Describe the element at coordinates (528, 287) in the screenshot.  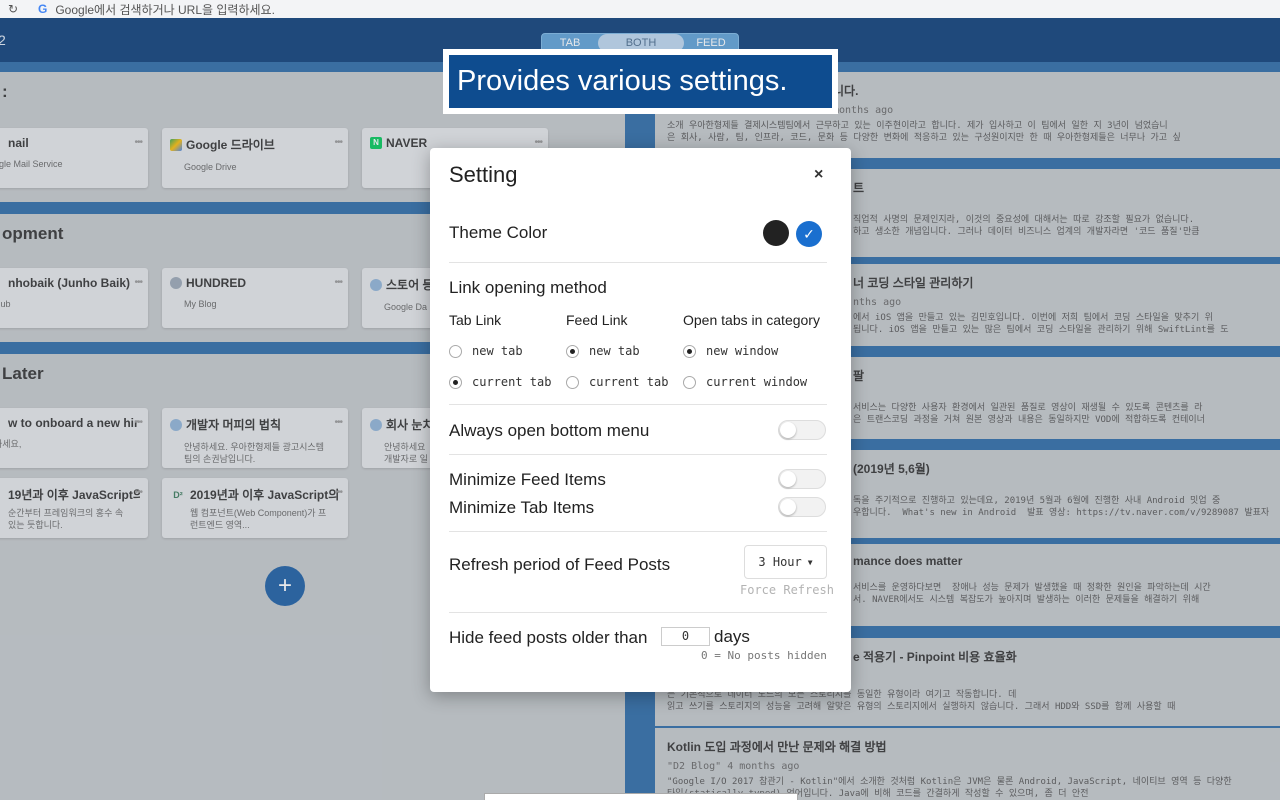
I see `link-method-label: Link opening method` at that location.